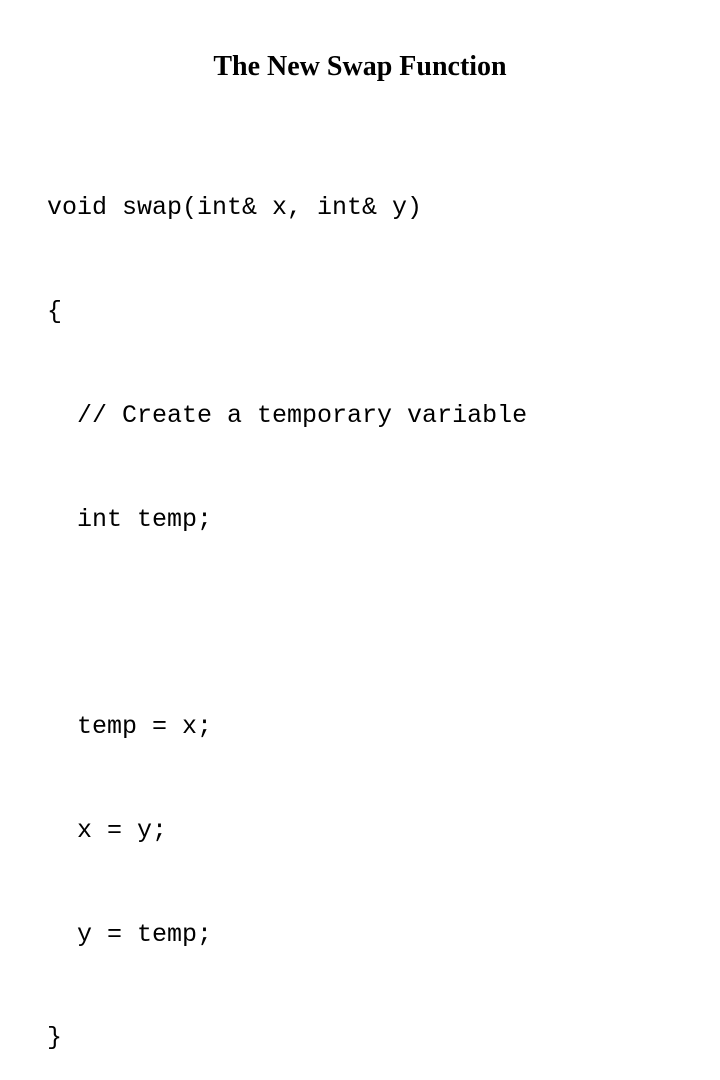  I want to click on code-line: {, so click(55, 311).